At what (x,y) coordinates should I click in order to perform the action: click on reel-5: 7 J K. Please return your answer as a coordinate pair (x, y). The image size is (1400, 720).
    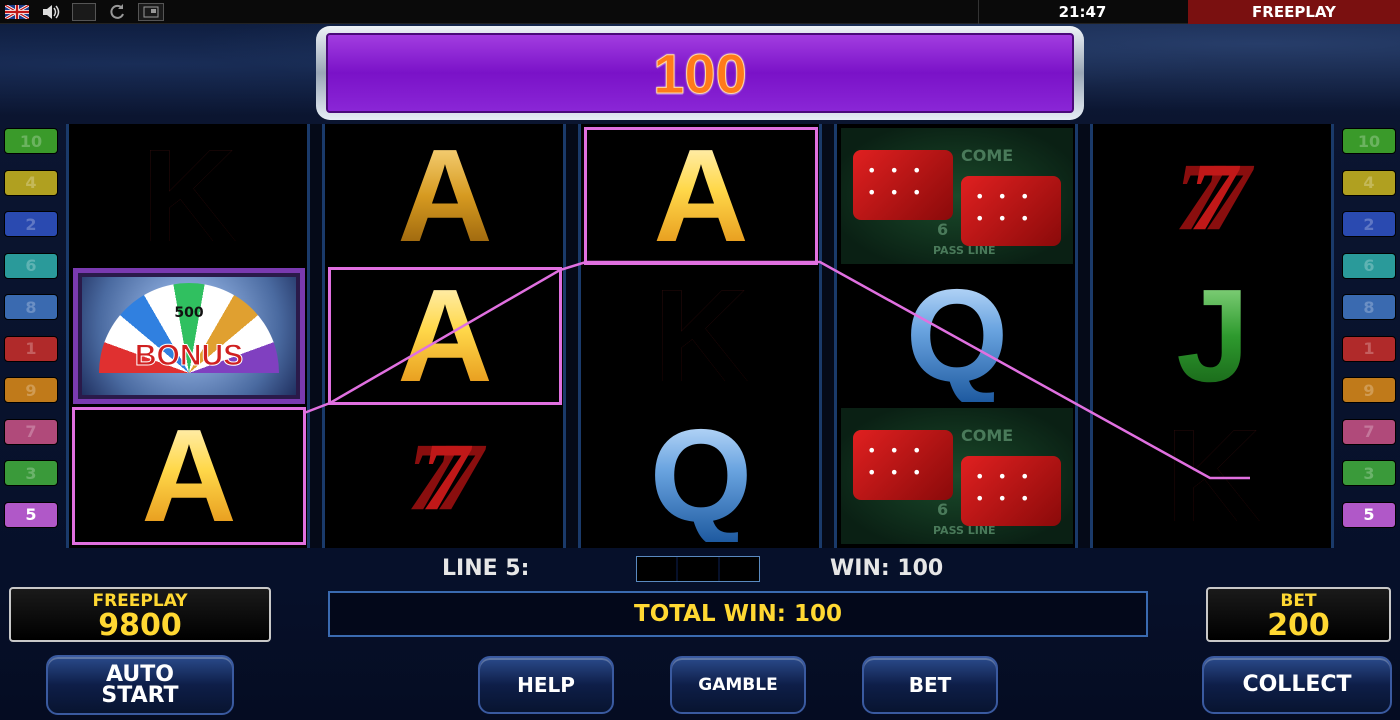
    Looking at the image, I should click on (1212, 336).